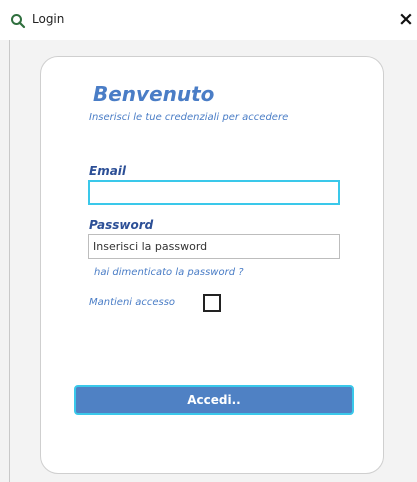  What do you see at coordinates (108, 171) in the screenshot?
I see `email-label: Email` at bounding box center [108, 171].